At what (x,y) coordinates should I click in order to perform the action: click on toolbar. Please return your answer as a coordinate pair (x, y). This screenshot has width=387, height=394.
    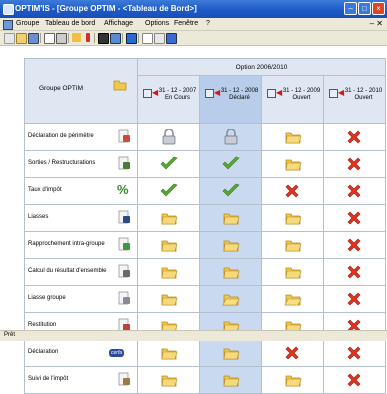
    Looking at the image, I should click on (193, 38).